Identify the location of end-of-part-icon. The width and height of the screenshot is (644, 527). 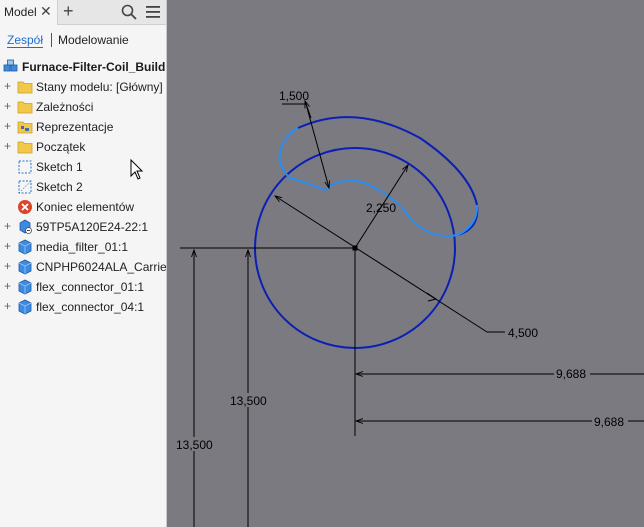
(25, 207).